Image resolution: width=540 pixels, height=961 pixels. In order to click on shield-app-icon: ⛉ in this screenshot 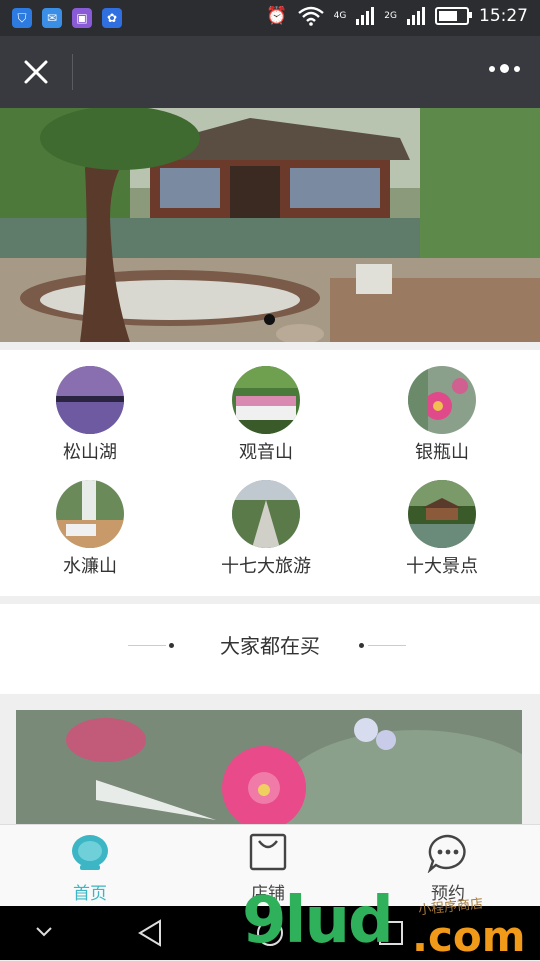, I will do `click(22, 18)`.